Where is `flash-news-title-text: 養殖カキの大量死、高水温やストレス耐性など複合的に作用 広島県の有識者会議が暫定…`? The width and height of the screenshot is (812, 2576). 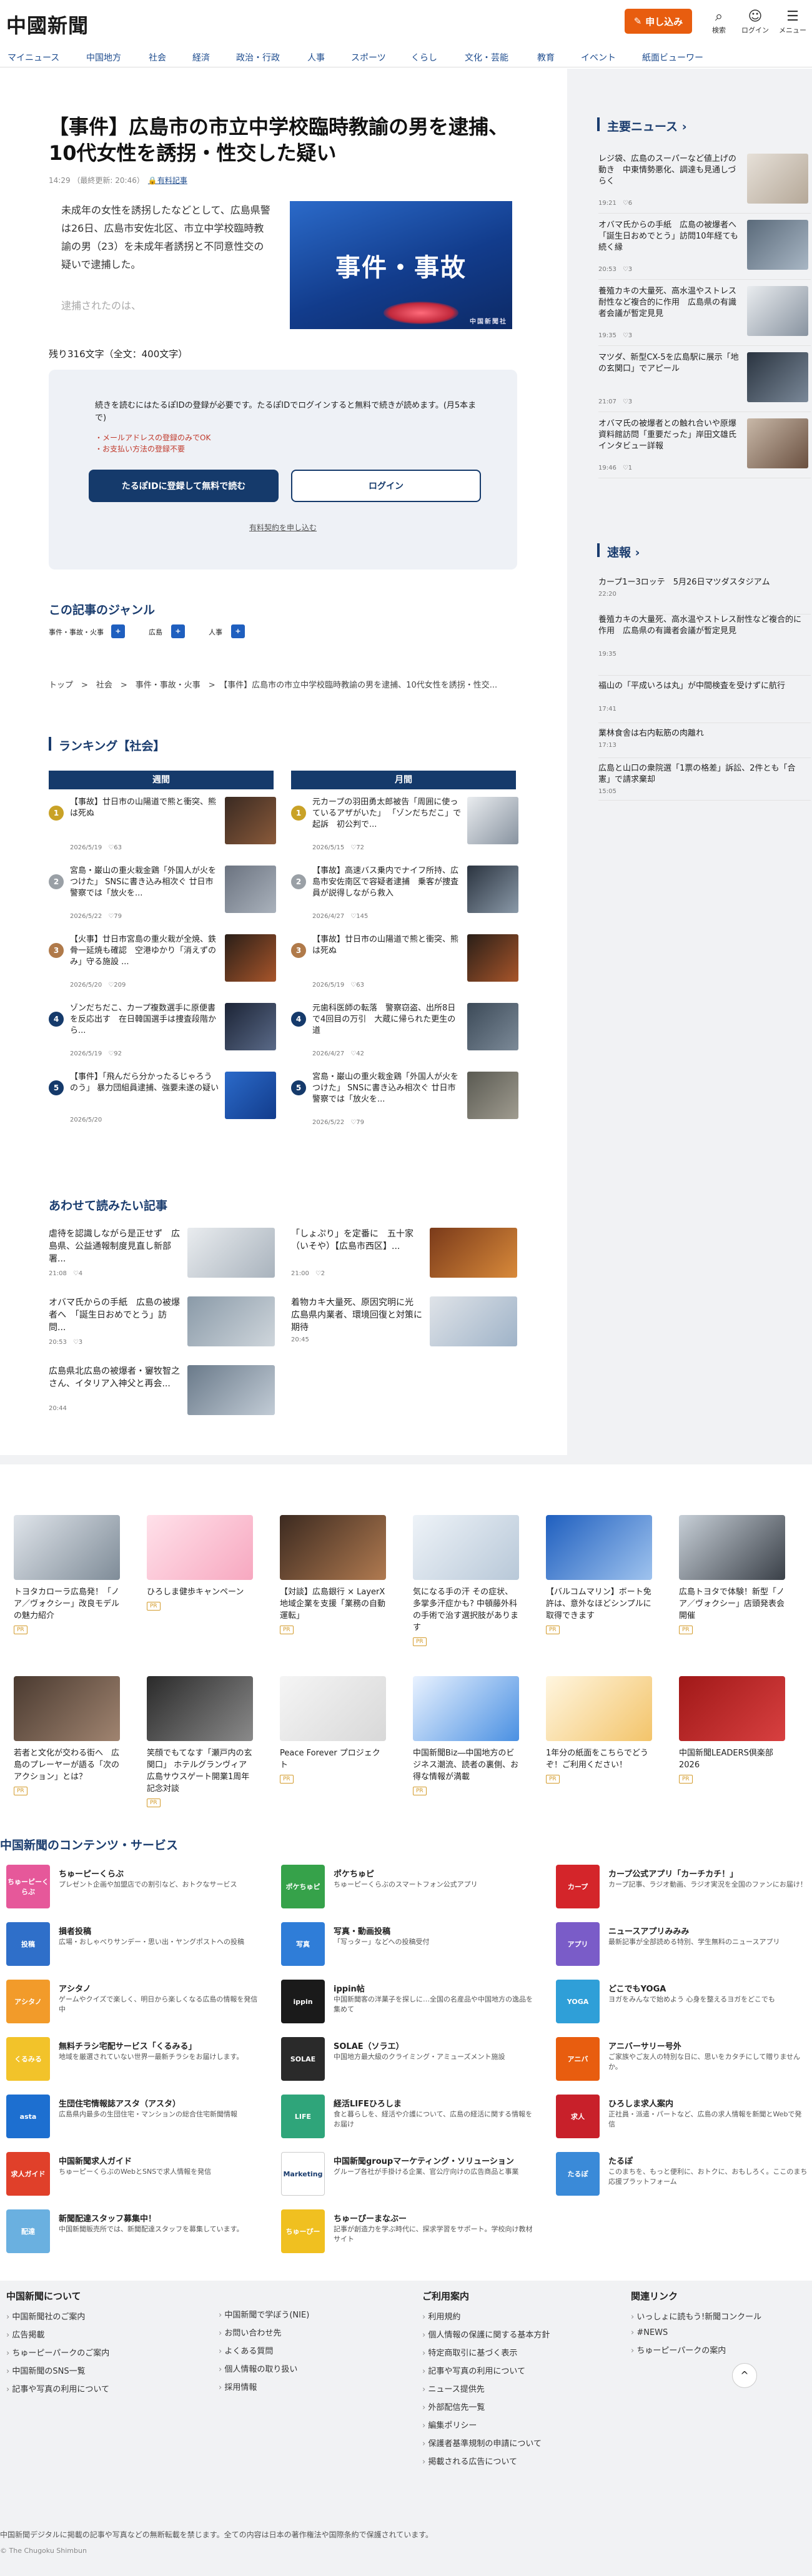 flash-news-title-text: 養殖カキの大量死、高水温やストレス耐性など複合的に作用 広島県の有識者会議が暫定… is located at coordinates (701, 626).